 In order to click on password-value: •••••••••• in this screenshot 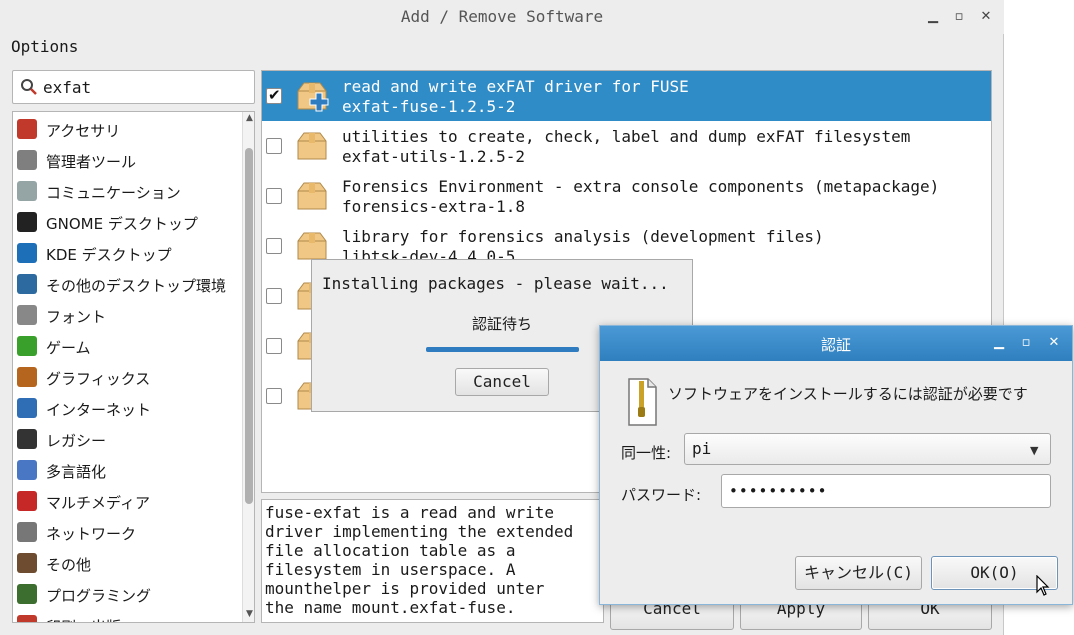, I will do `click(778, 491)`.